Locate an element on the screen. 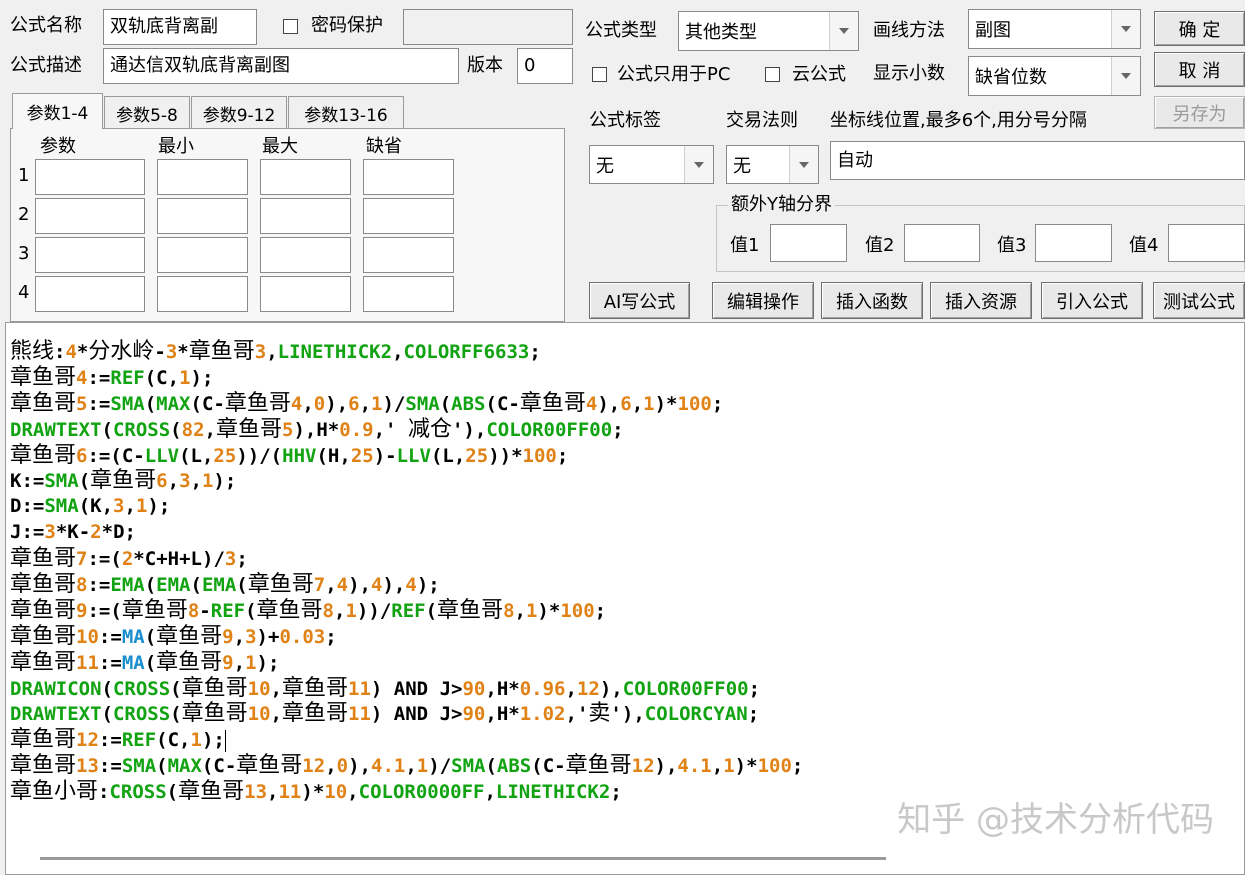 This screenshot has height=875, width=1245. tab-params-1-4: 参数1-4 is located at coordinates (57, 111).